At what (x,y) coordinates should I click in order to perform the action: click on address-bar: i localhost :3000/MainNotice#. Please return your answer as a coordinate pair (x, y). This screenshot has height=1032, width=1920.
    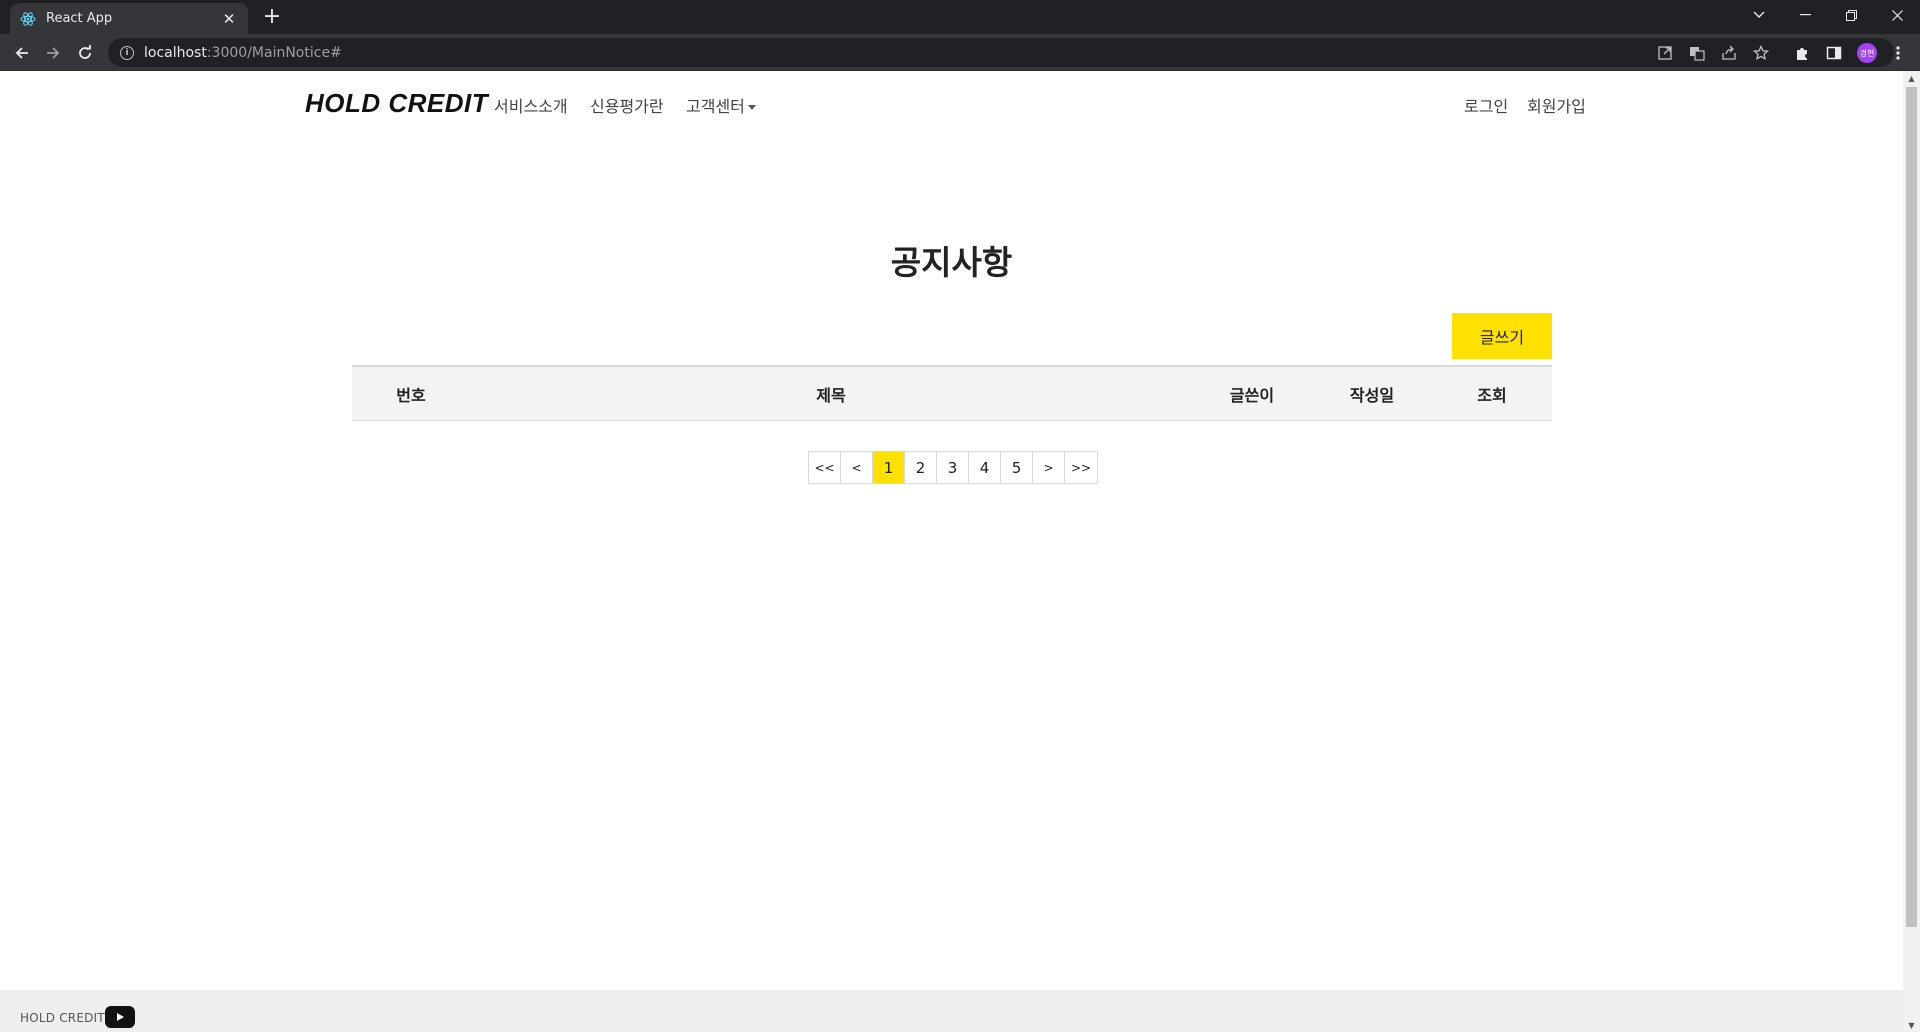
    Looking at the image, I should click on (1001, 52).